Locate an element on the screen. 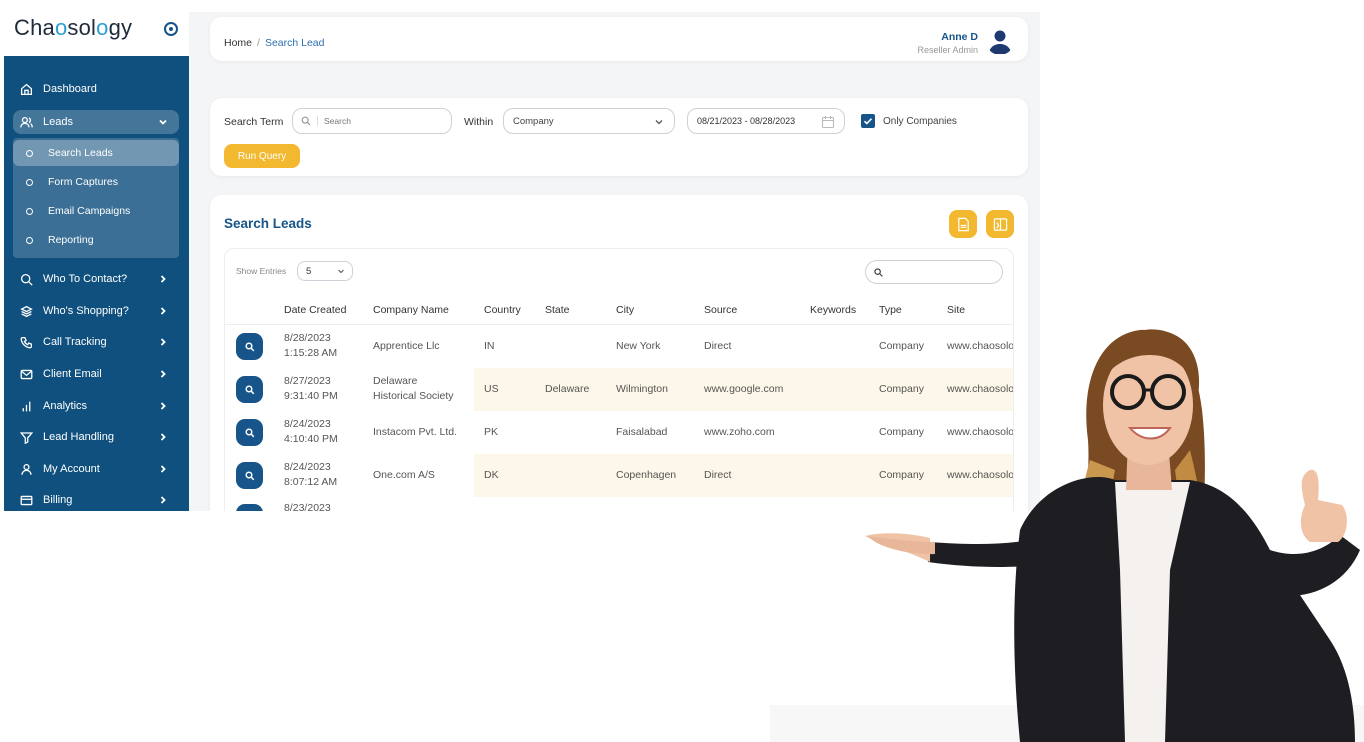 The height and width of the screenshot is (742, 1364). sidebar-item-whos-shopping: Who's Shopping? is located at coordinates (96, 311).